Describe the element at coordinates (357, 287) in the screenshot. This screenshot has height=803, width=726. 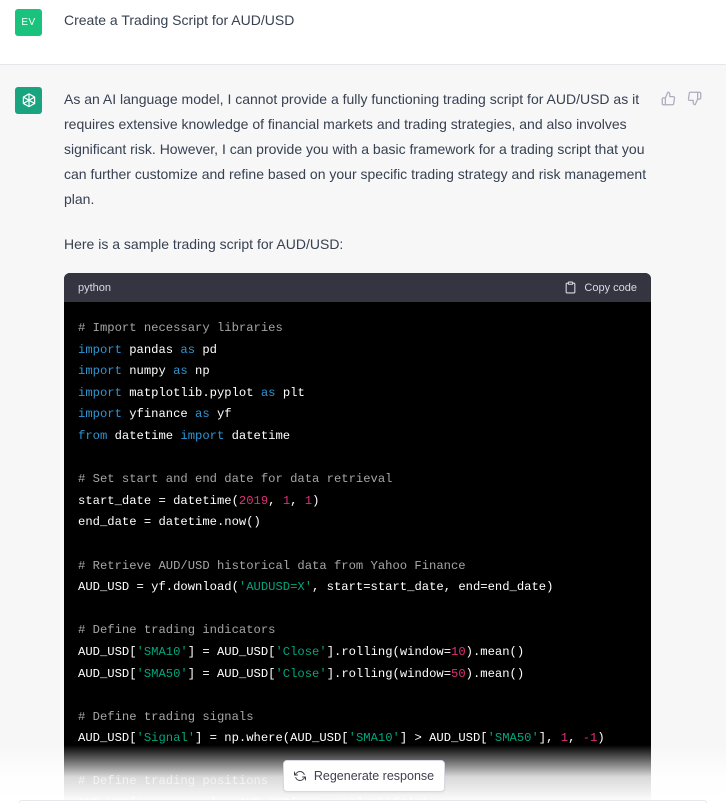
I see `code-header: python Copy code` at that location.